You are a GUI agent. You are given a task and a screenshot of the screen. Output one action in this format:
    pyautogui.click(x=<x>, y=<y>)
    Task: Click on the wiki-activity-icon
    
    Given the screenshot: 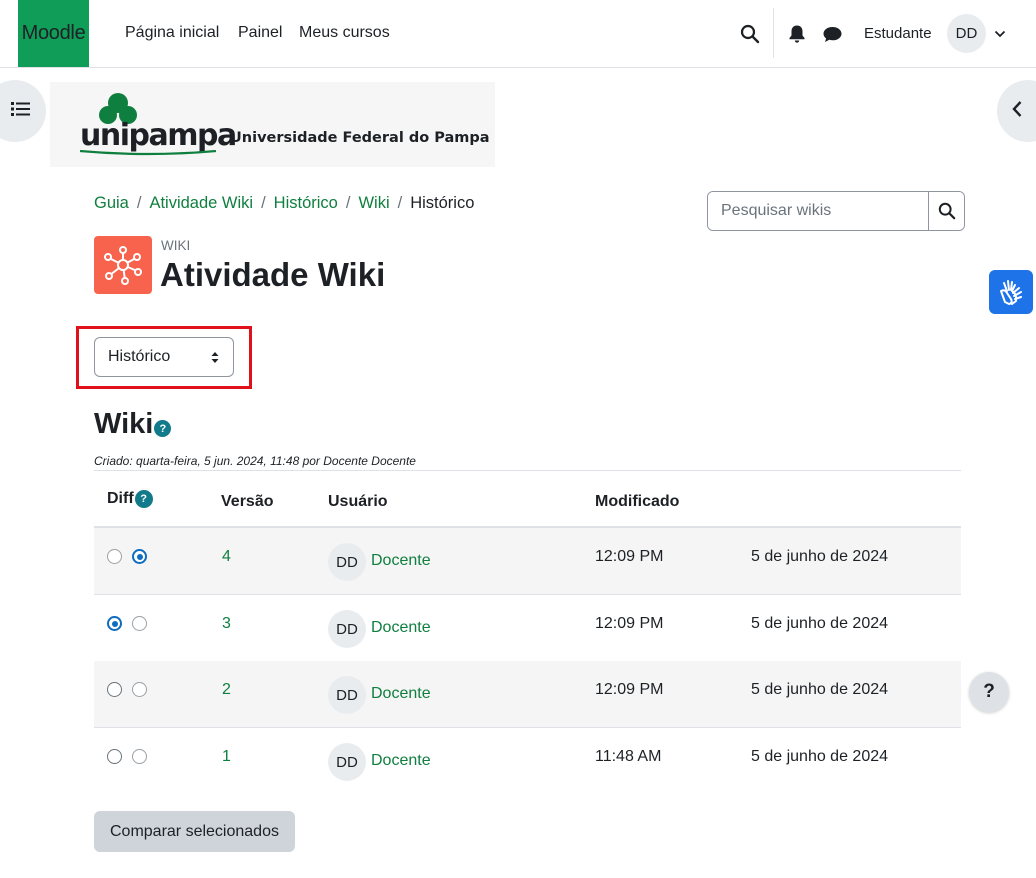 What is the action you would take?
    pyautogui.click(x=123, y=265)
    